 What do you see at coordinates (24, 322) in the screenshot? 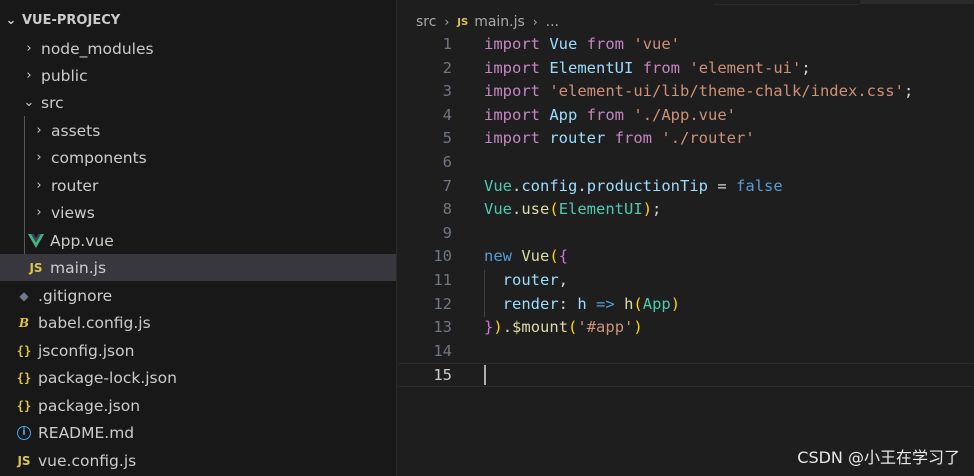
I see `babel-icon: B` at bounding box center [24, 322].